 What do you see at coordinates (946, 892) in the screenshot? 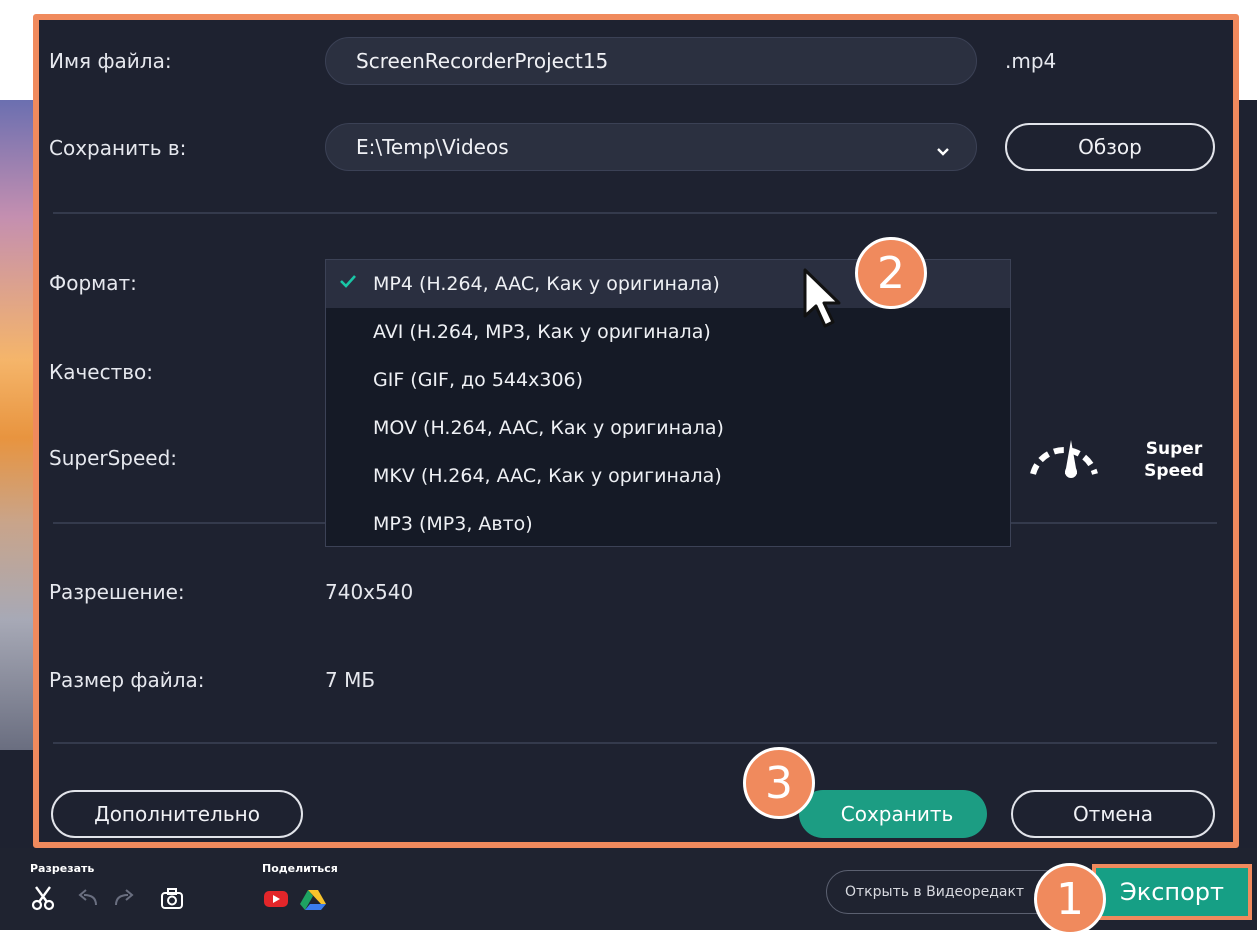
I see `open-in-editor-button: Открыть в Видеоредакт` at bounding box center [946, 892].